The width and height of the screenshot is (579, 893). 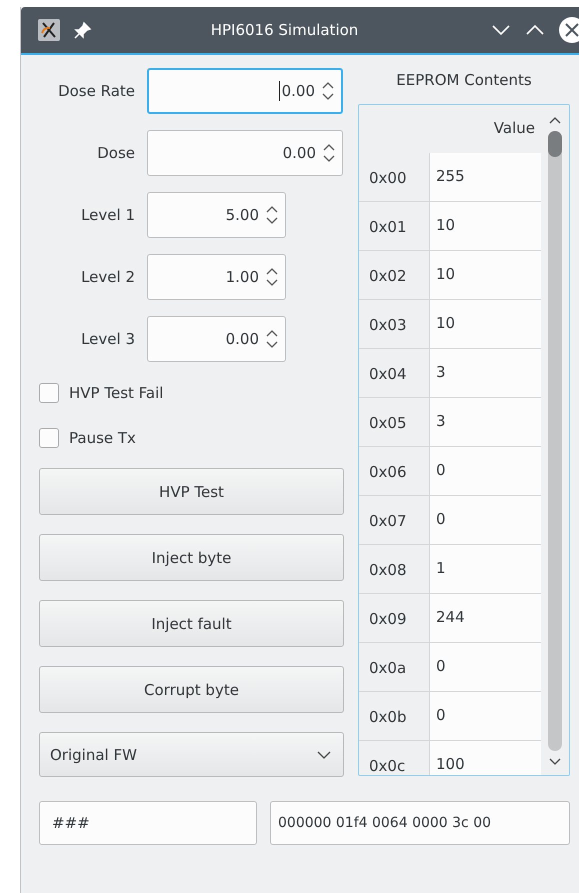 What do you see at coordinates (191, 491) in the screenshot?
I see `action-button: HVP Test` at bounding box center [191, 491].